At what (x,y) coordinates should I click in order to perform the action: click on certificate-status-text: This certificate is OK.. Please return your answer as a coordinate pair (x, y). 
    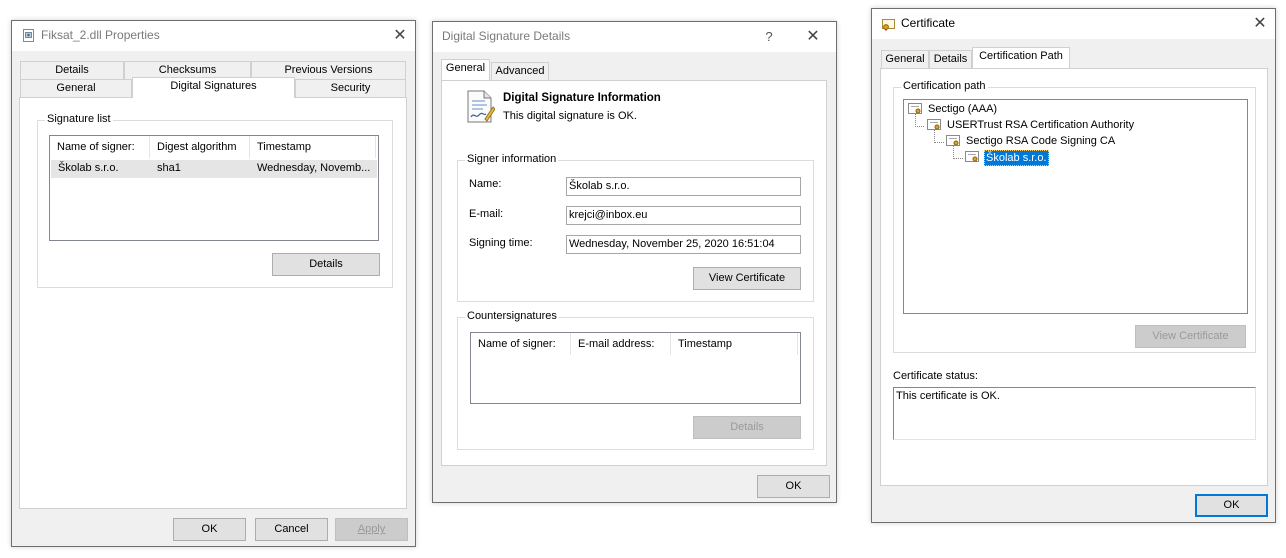
    Looking at the image, I should click on (948, 396).